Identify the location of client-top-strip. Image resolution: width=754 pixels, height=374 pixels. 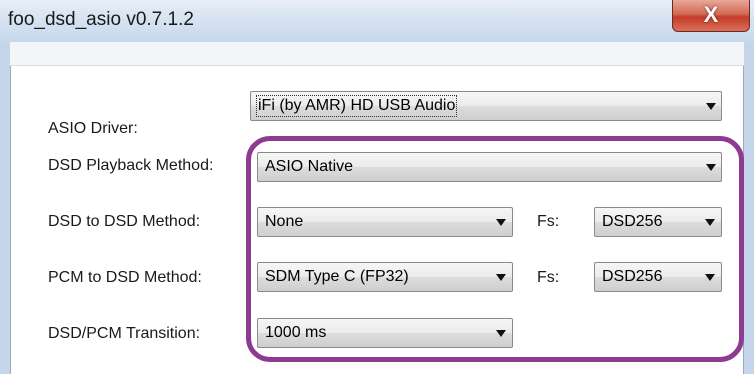
(377, 54).